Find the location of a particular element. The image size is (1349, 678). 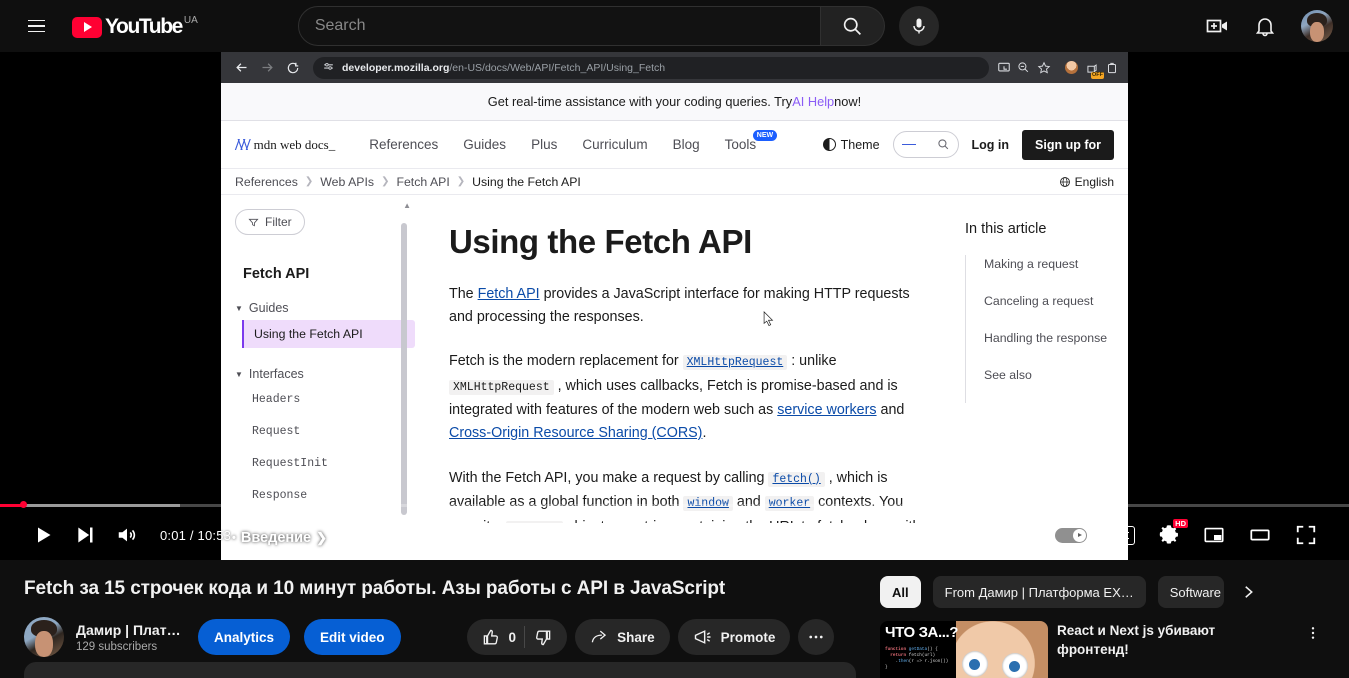

sidebar-group-guides: ▼ Guides is located at coordinates (325, 308).